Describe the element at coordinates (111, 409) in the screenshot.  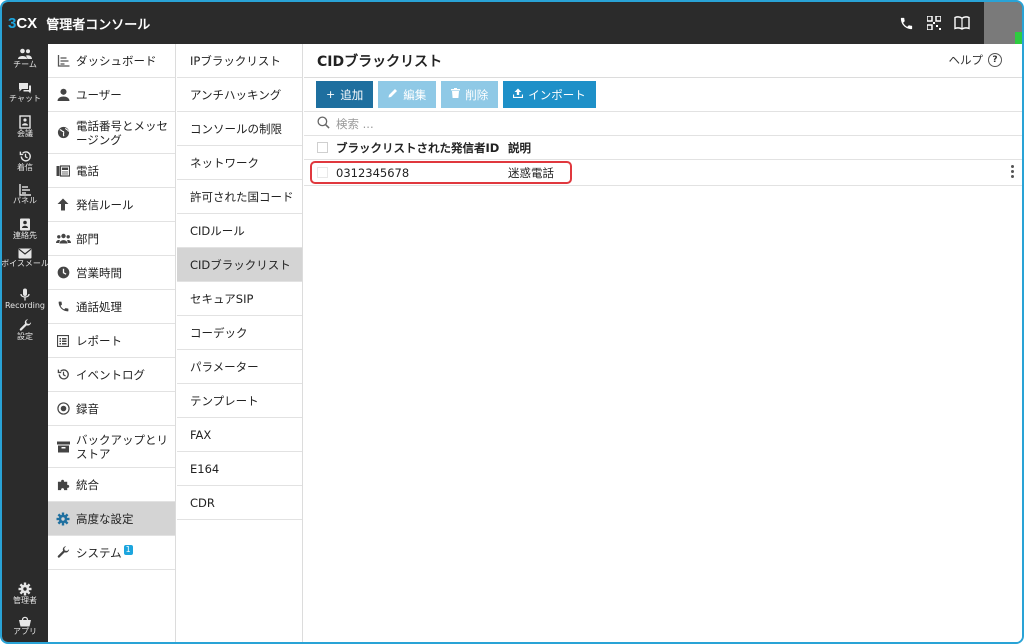
I see `nav-item-recordings: 録音` at that location.